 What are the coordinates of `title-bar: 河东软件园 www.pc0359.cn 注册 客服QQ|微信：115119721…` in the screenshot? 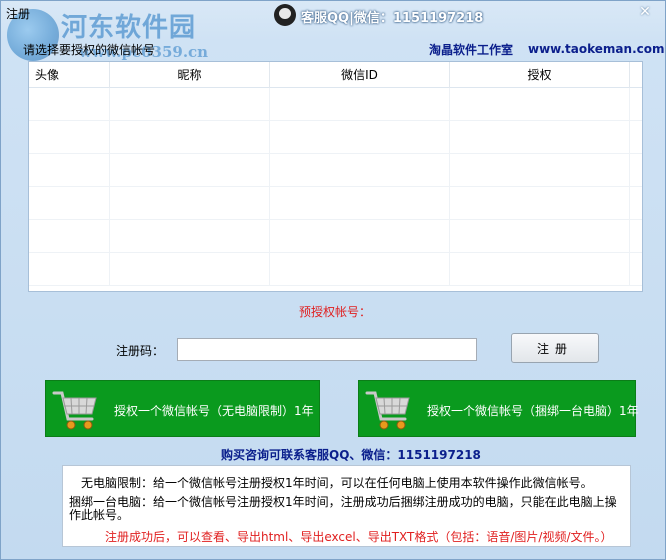 It's located at (333, 31).